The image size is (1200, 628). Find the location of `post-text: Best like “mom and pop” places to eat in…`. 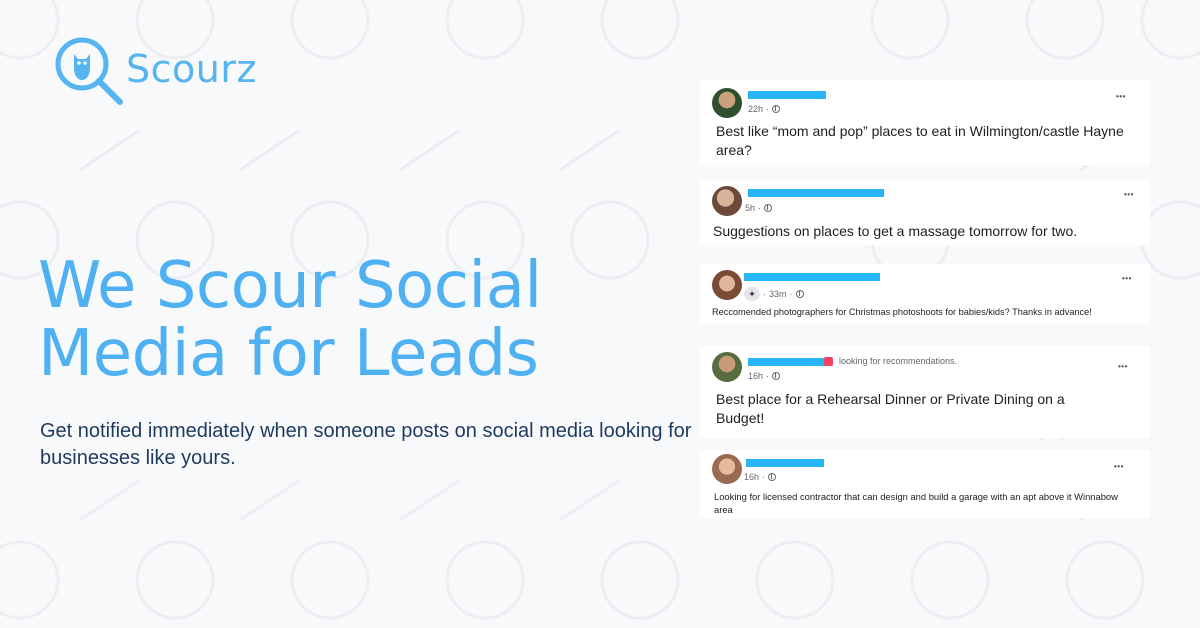

post-text: Best like “mom and pop” places to eat in… is located at coordinates (920, 140).